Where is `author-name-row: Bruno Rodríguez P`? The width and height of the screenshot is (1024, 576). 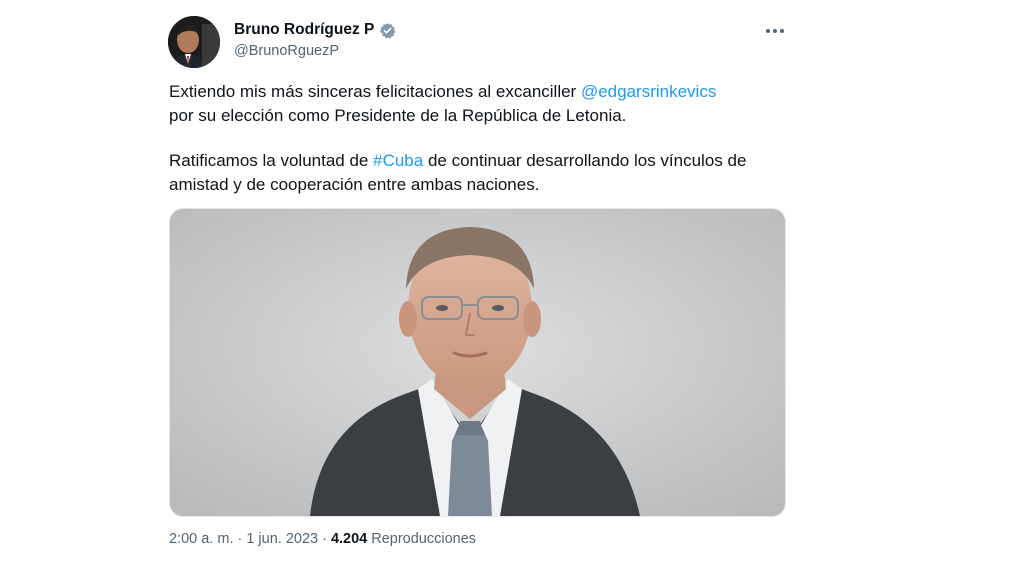
author-name-row: Bruno Rodríguez P is located at coordinates (315, 30).